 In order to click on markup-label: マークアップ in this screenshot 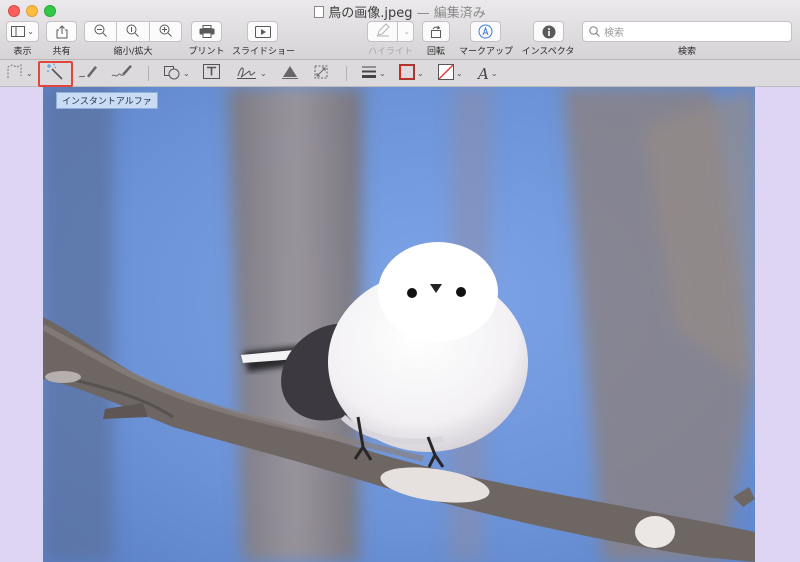, I will do `click(485, 52)`.